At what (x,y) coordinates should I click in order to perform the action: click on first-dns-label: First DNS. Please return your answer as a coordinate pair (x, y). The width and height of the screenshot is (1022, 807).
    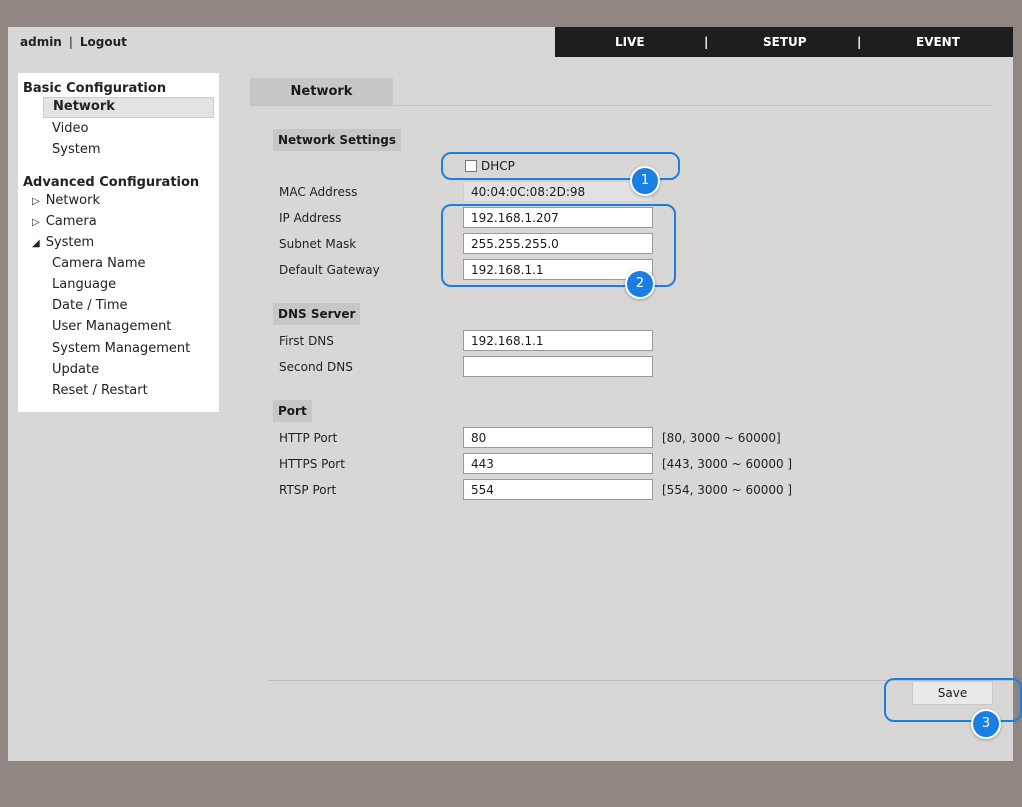
    Looking at the image, I should click on (306, 341).